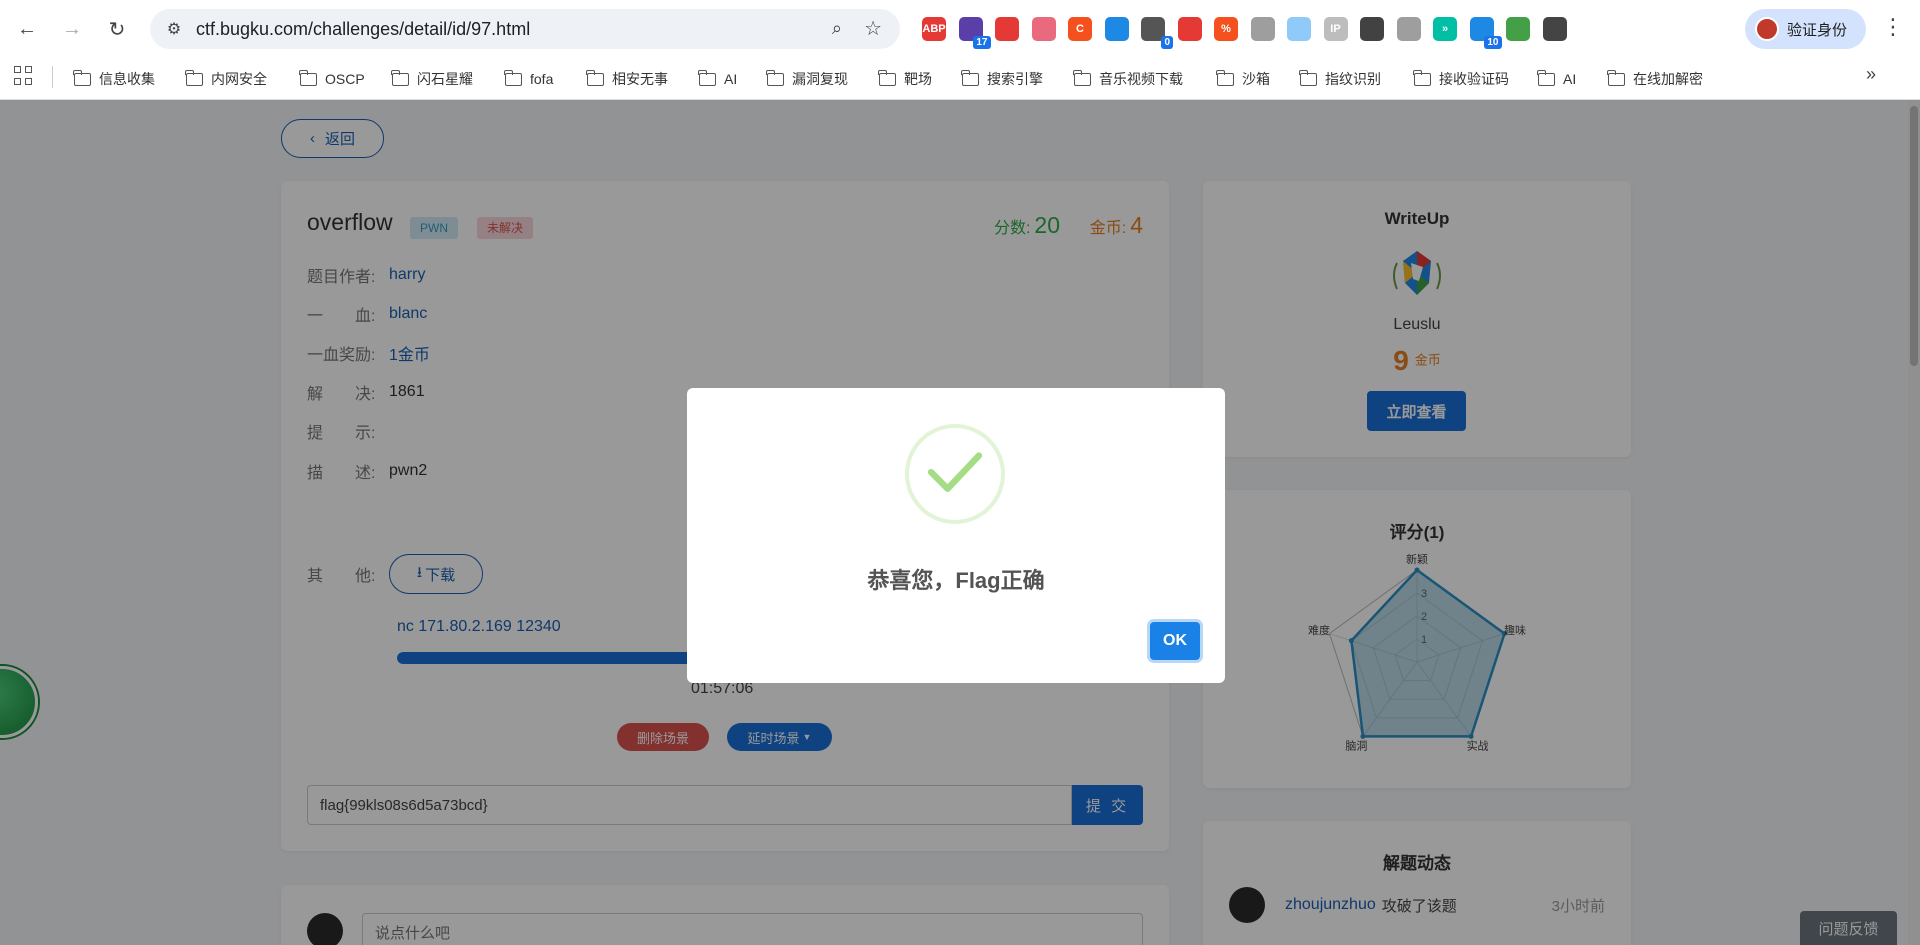 The width and height of the screenshot is (1920, 945). What do you see at coordinates (1167, 42) in the screenshot?
I see `extension-badge: 0` at bounding box center [1167, 42].